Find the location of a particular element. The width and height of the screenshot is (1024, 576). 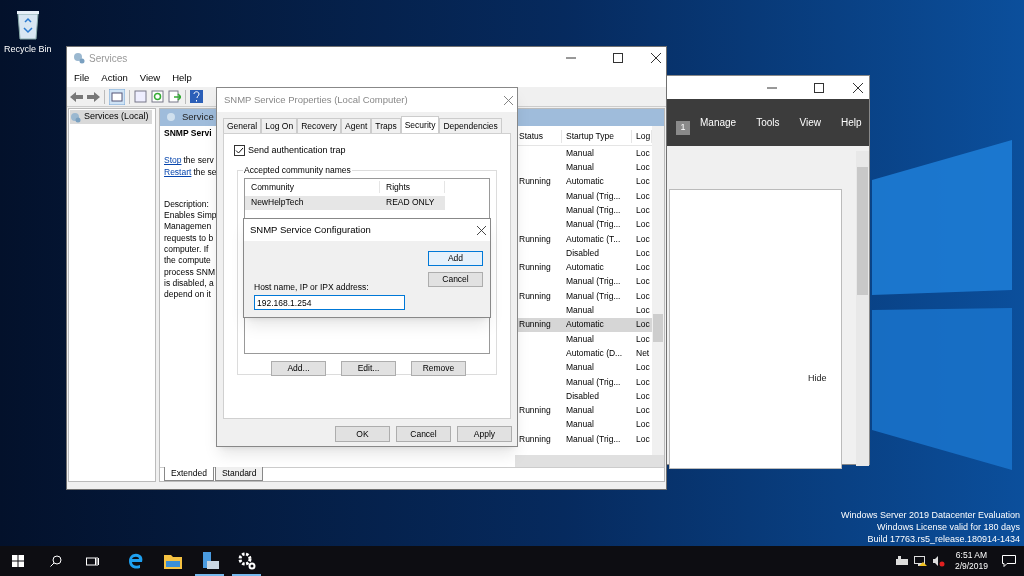

view-tab: Extended is located at coordinates (189, 474).